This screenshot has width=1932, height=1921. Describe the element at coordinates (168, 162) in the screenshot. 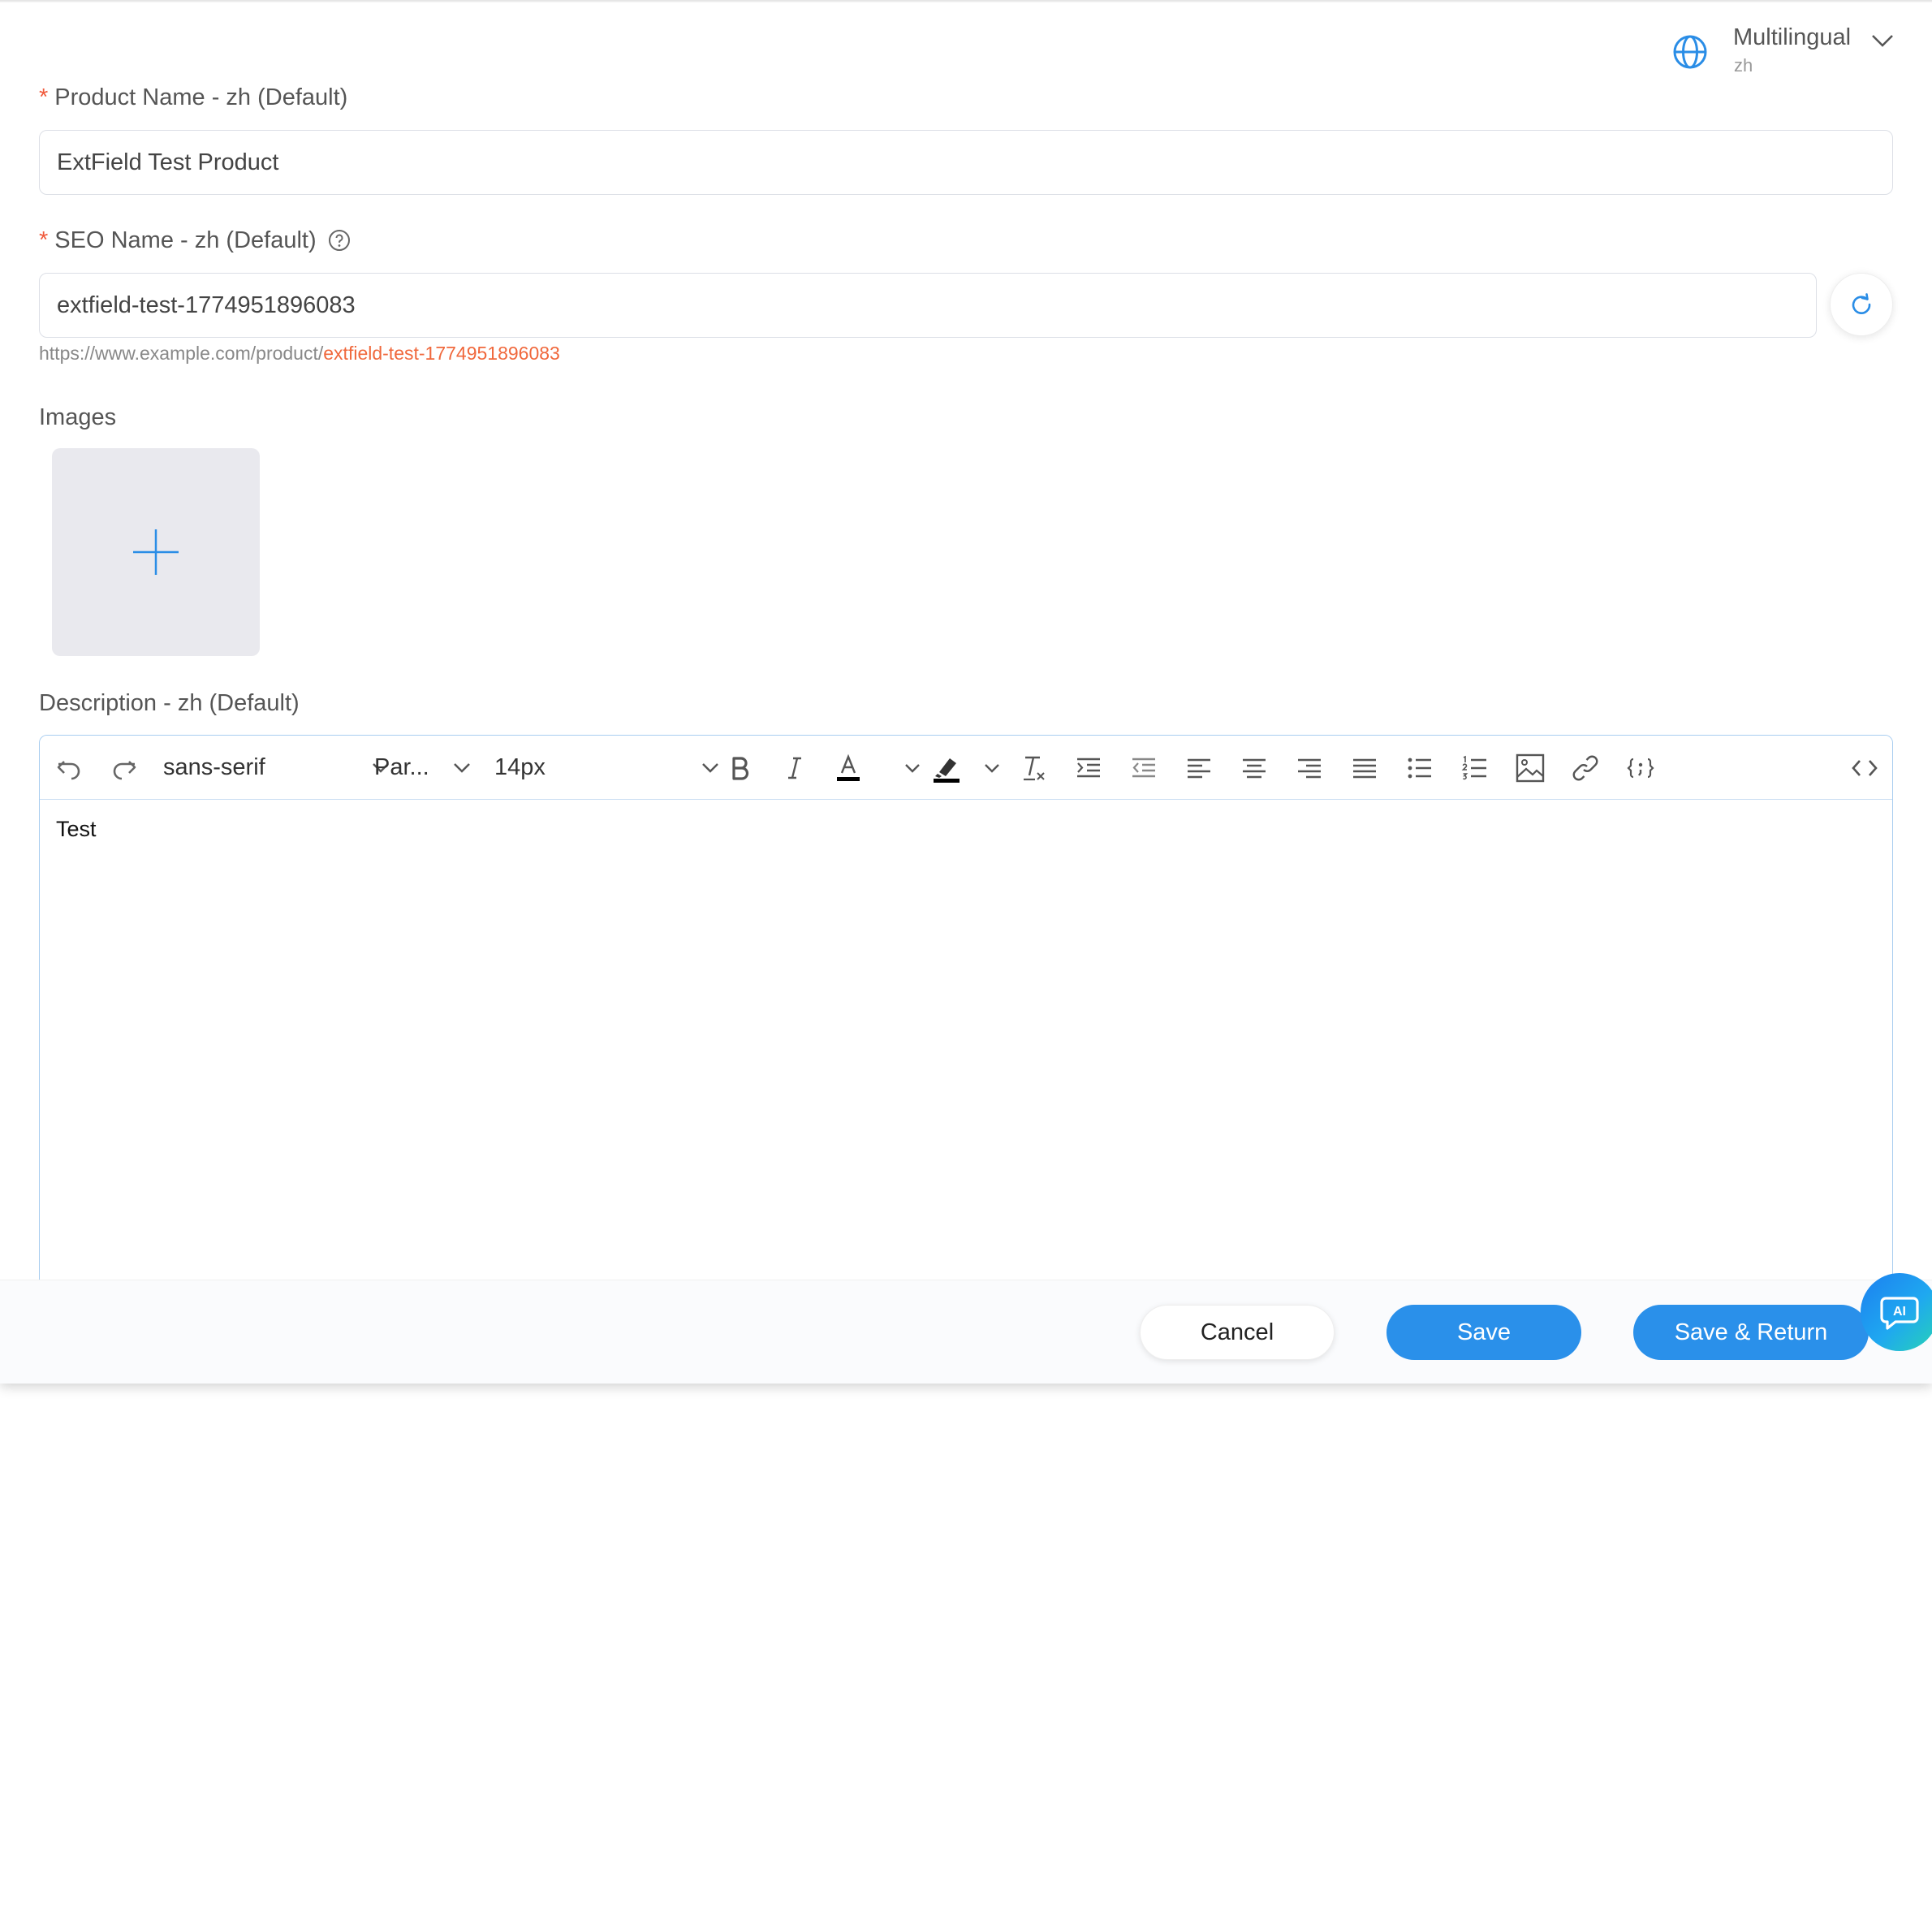

I see `product-name-value: ExtField Test Product` at that location.